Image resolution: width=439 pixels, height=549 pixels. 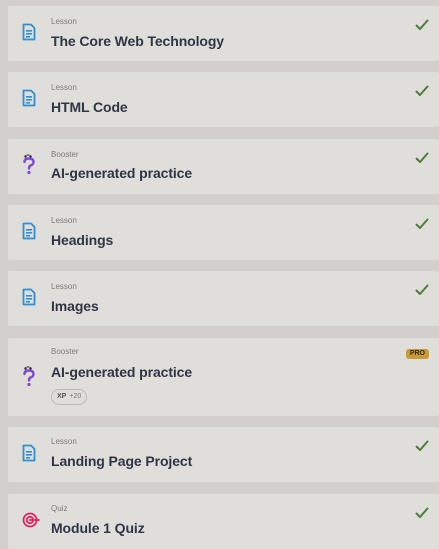 What do you see at coordinates (223, 454) in the screenshot?
I see `list-item-landing-page-project: Lesson Landing Page Project` at bounding box center [223, 454].